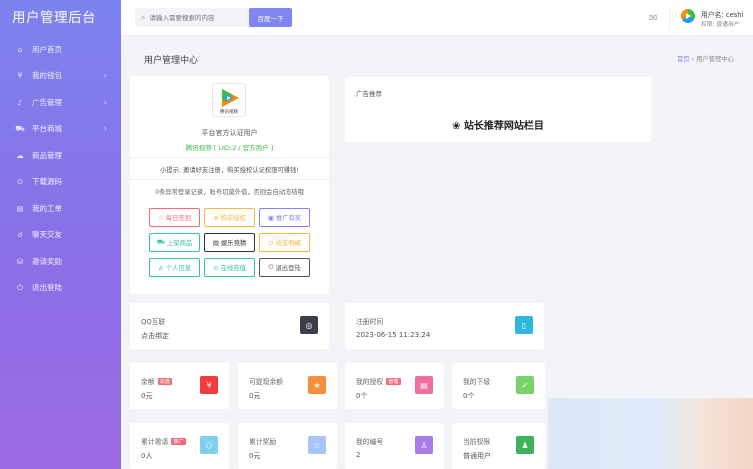 The width and height of the screenshot is (753, 469). I want to click on button-icon: ▤, so click(215, 242).